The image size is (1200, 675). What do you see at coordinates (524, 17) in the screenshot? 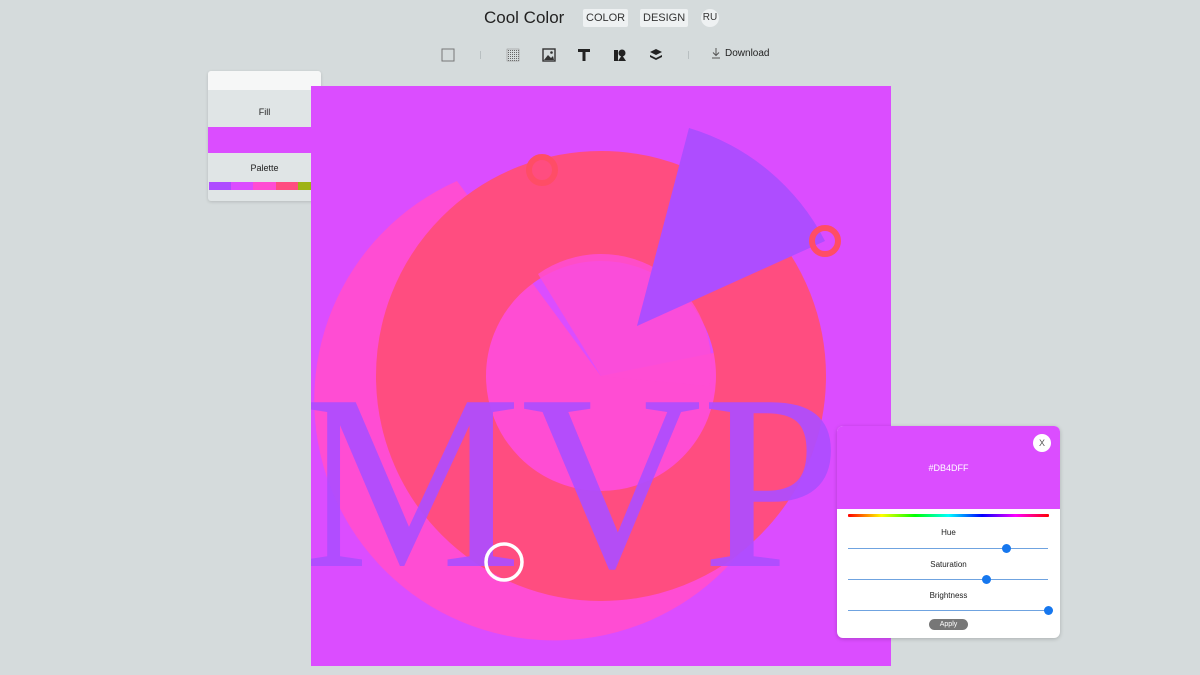
I see `app-title: Cool Color` at bounding box center [524, 17].